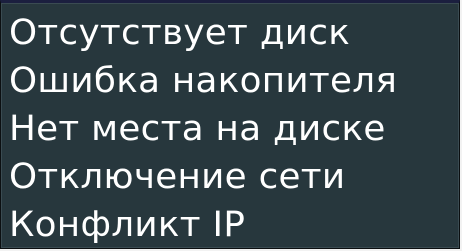  Describe the element at coordinates (177, 177) in the screenshot. I see `menu-item-label: Отключение сети` at that location.